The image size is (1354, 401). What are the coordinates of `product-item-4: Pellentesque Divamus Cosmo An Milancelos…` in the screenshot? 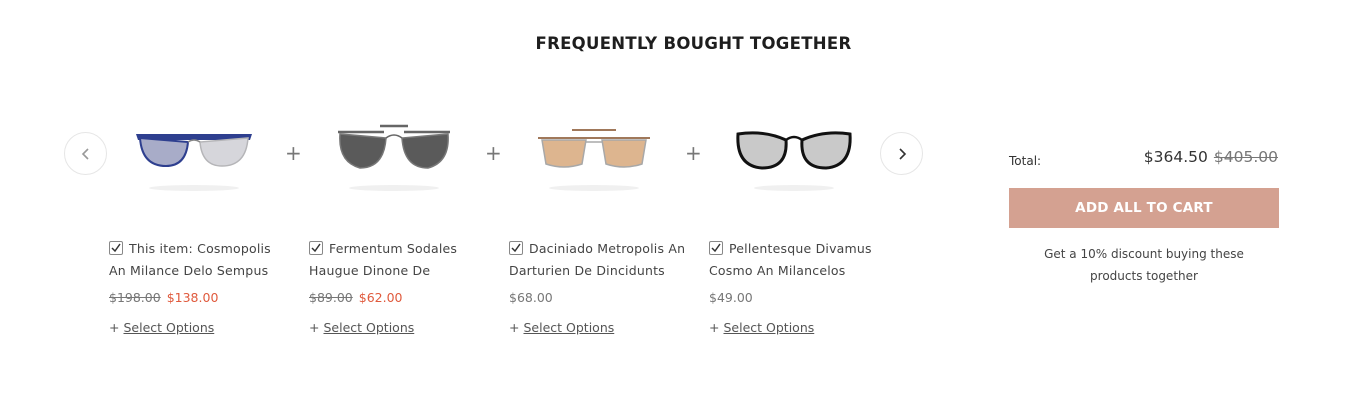 It's located at (799, 287).